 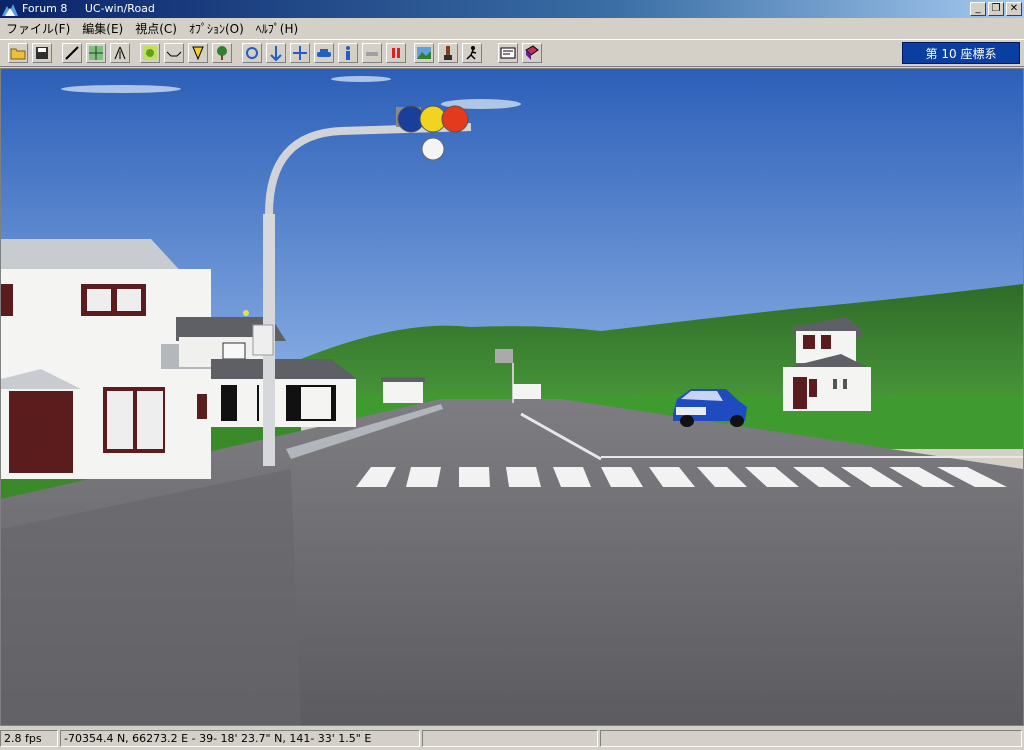 What do you see at coordinates (508, 53) in the screenshot?
I see `screen-icon` at bounding box center [508, 53].